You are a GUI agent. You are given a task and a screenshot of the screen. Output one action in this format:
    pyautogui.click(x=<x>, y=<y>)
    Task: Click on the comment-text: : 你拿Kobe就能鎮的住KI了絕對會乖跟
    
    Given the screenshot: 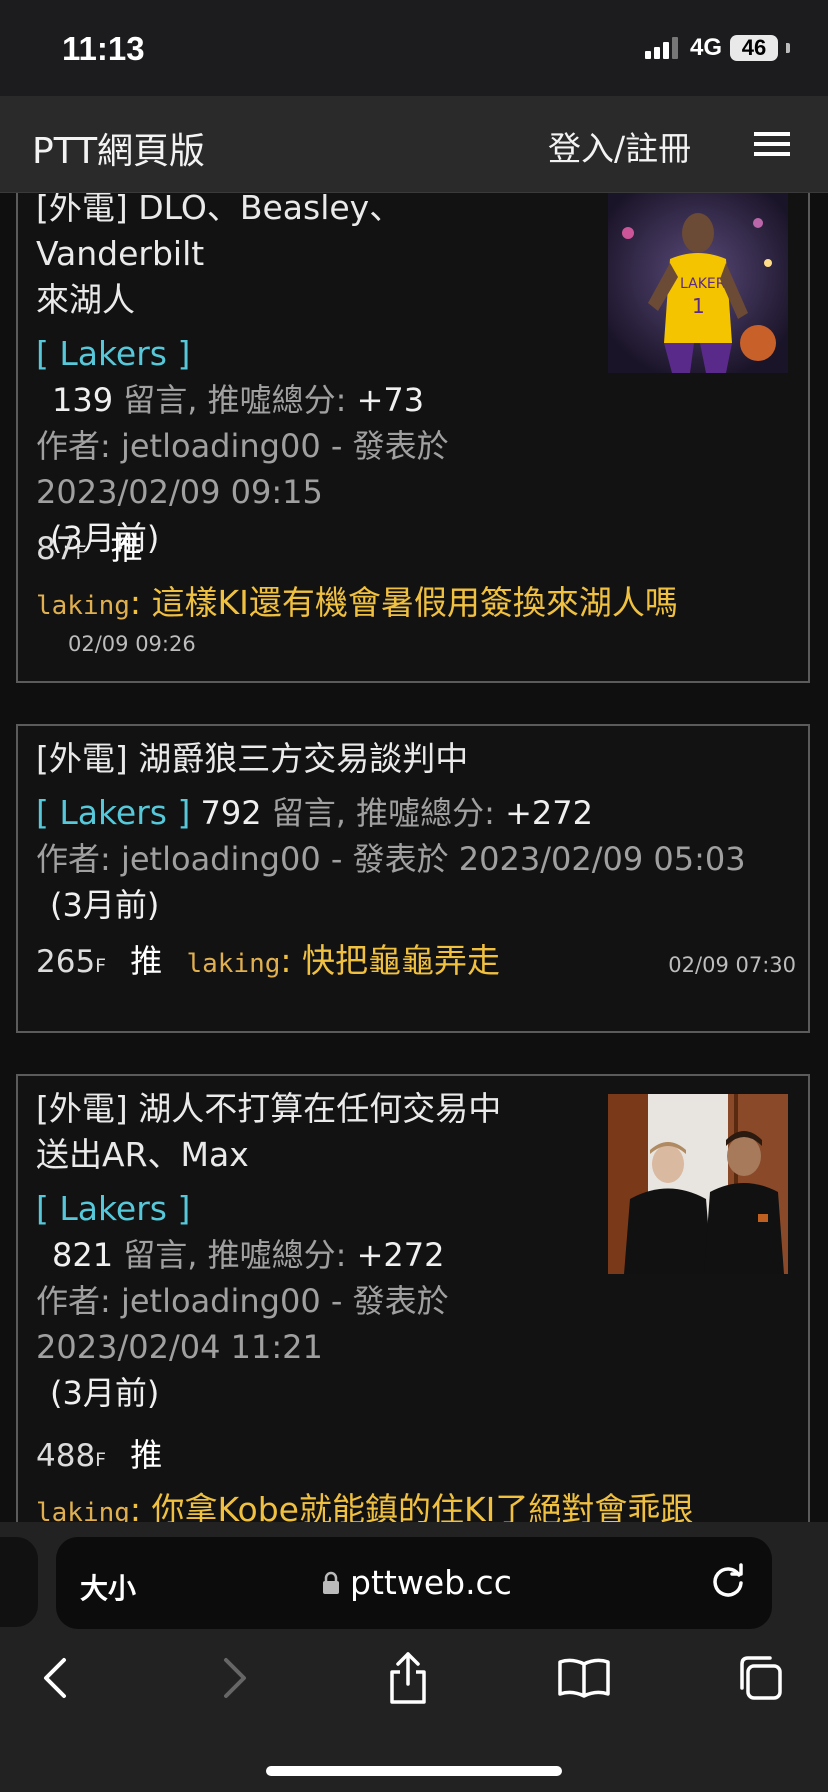 What is the action you would take?
    pyautogui.click(x=411, y=1506)
    